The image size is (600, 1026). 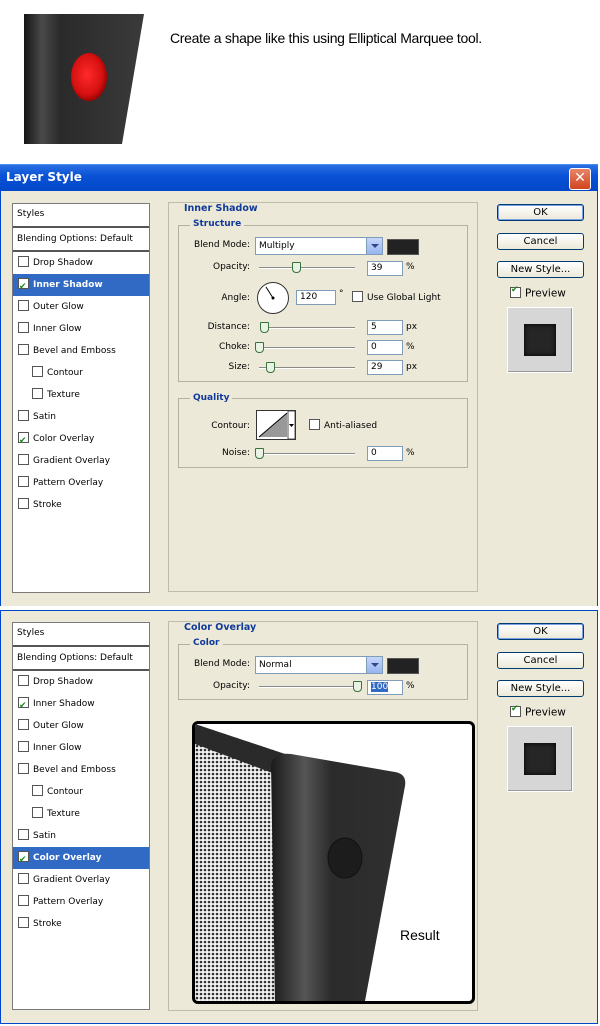 What do you see at coordinates (385, 347) in the screenshot?
I see `choke-input: 0` at bounding box center [385, 347].